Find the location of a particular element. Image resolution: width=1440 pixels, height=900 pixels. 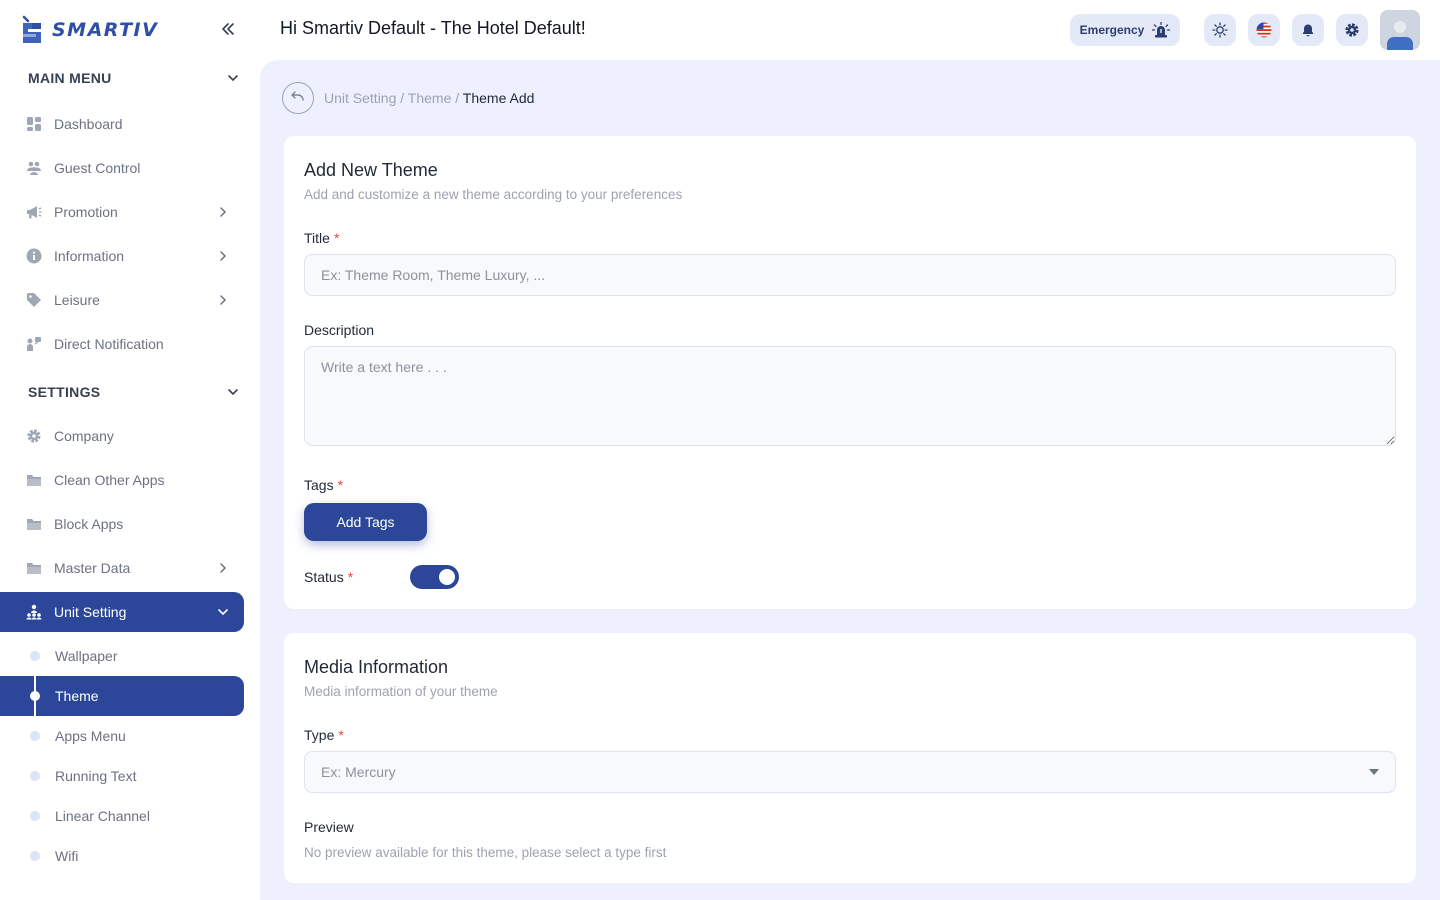

grid-icon is located at coordinates (34, 124).